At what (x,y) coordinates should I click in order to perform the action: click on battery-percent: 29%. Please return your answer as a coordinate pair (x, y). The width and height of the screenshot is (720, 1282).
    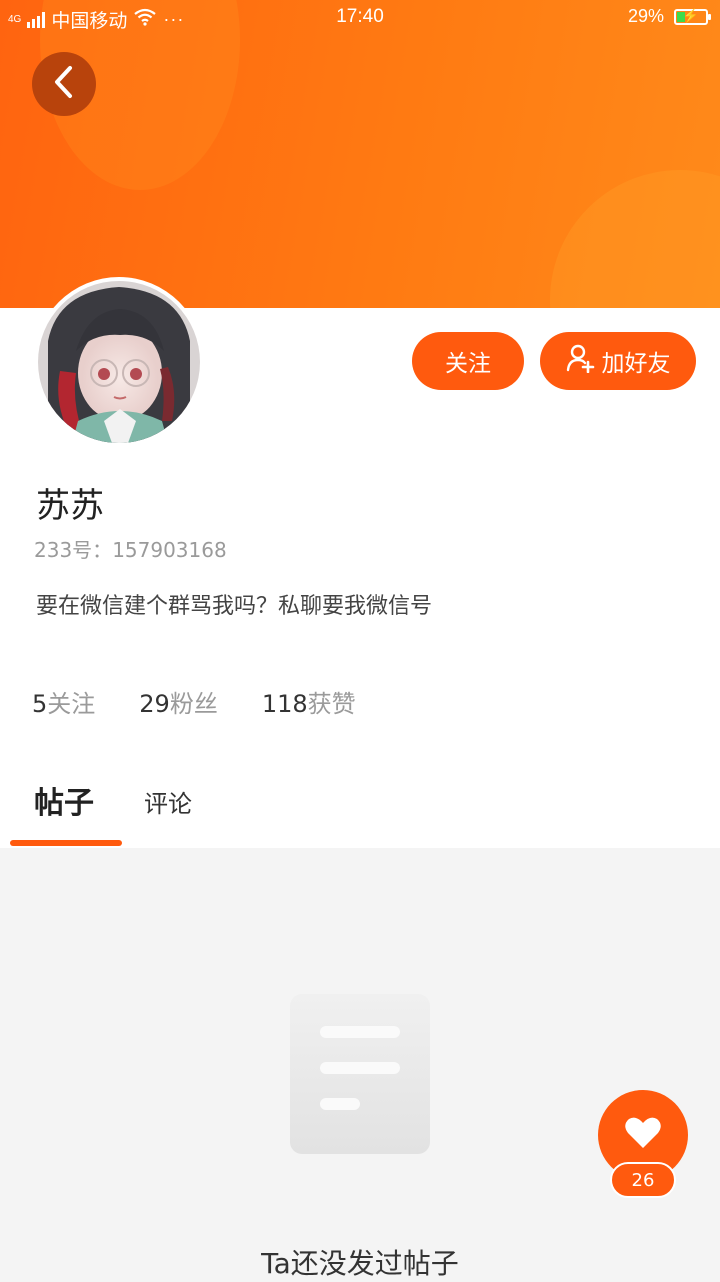
    Looking at the image, I should click on (645, 16).